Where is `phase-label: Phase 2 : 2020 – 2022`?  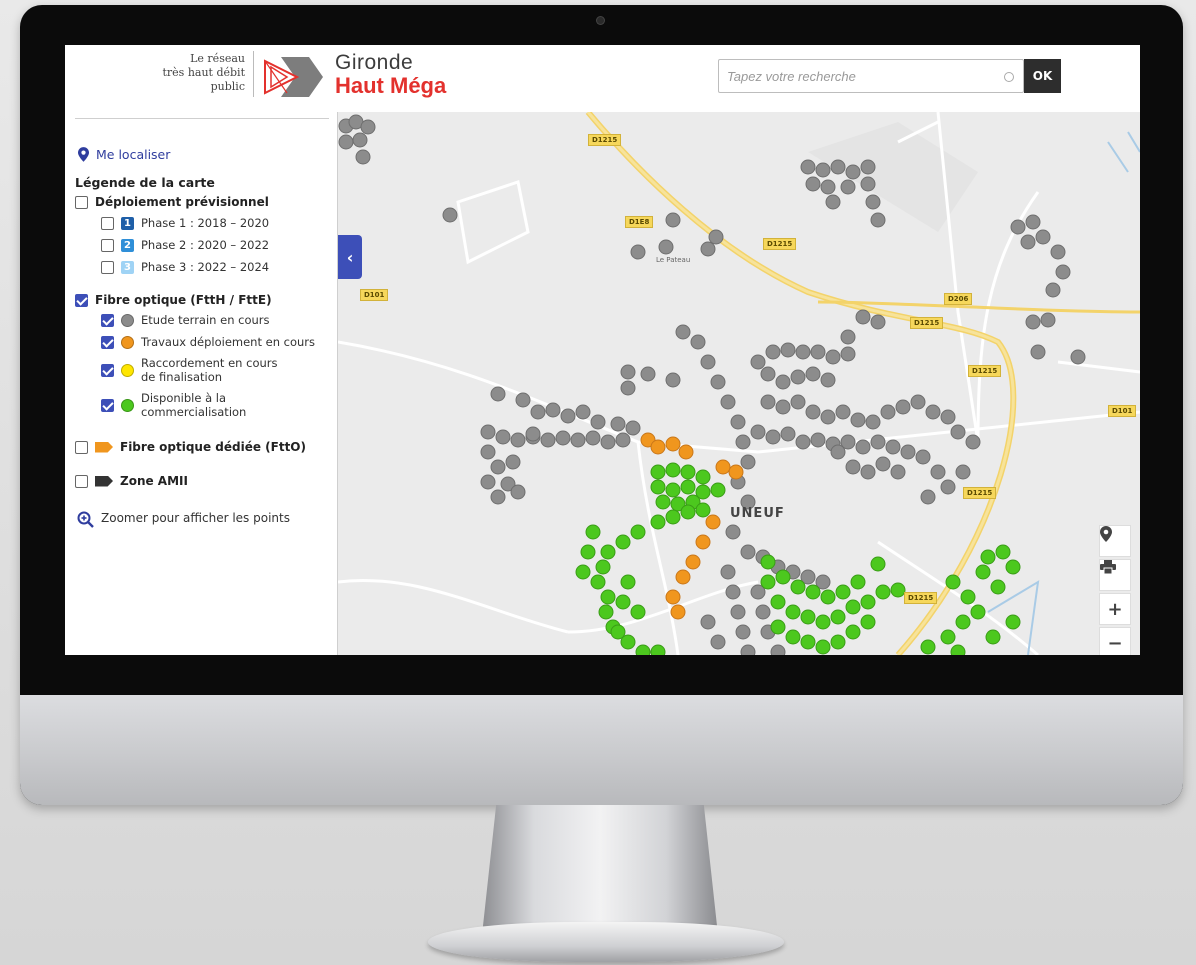 phase-label: Phase 2 : 2020 – 2022 is located at coordinates (205, 245).